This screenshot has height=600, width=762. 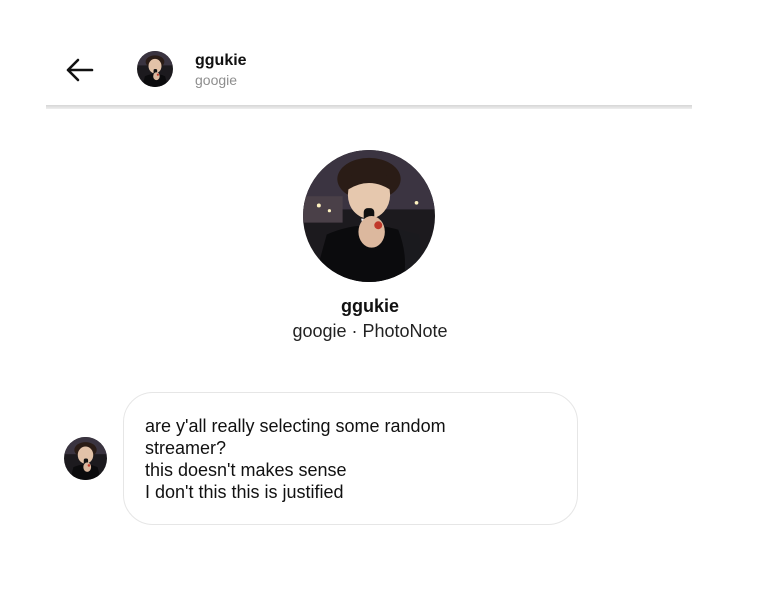 I want to click on back-button, so click(x=80, y=70).